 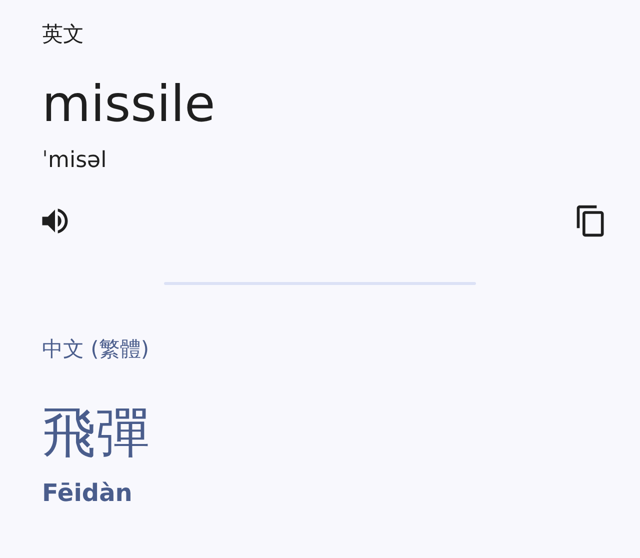 I want to click on phonetic-text: ˈmisəl, so click(x=75, y=161).